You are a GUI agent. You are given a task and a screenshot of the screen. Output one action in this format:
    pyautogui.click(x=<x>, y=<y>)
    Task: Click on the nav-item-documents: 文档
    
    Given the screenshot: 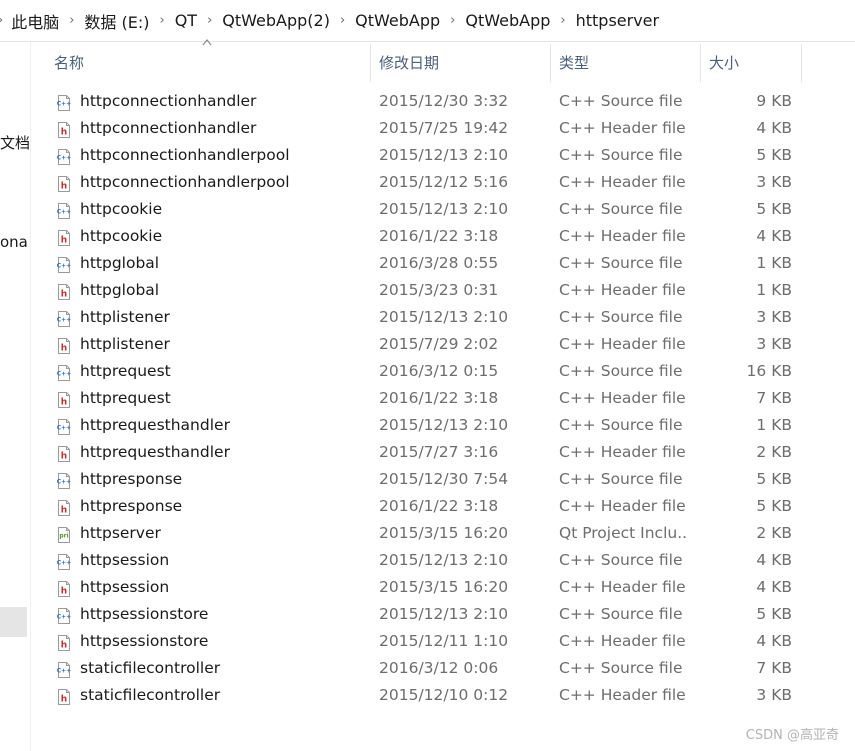 What is the action you would take?
    pyautogui.click(x=15, y=142)
    